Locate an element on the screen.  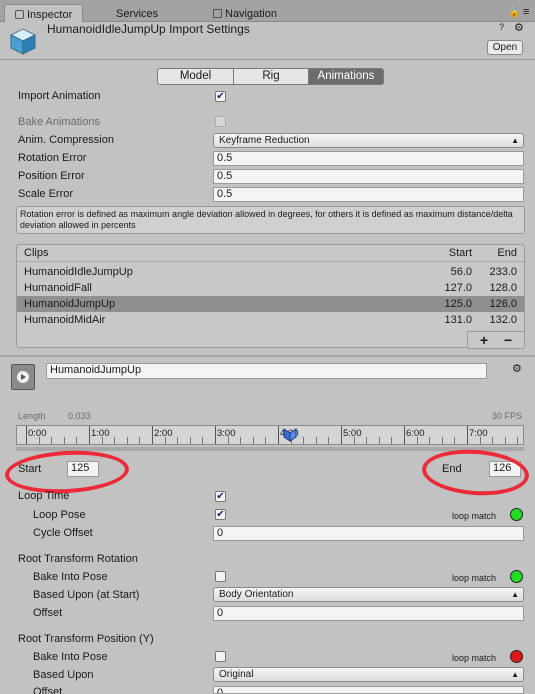
loop-match-indicator is located at coordinates (516, 514).